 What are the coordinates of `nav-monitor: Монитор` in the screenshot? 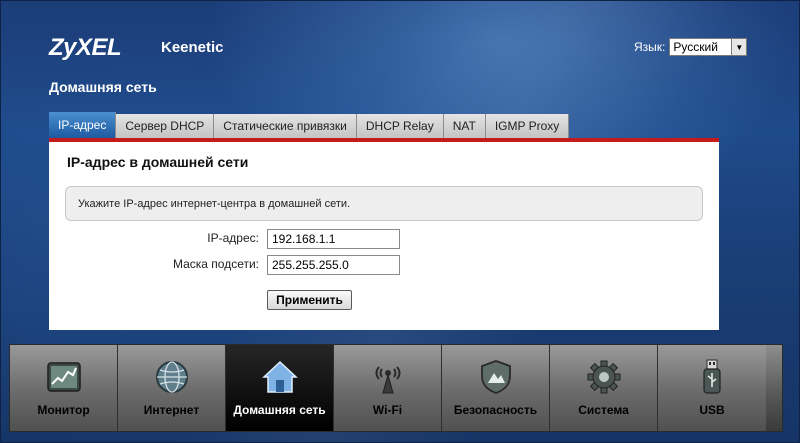 It's located at (64, 388).